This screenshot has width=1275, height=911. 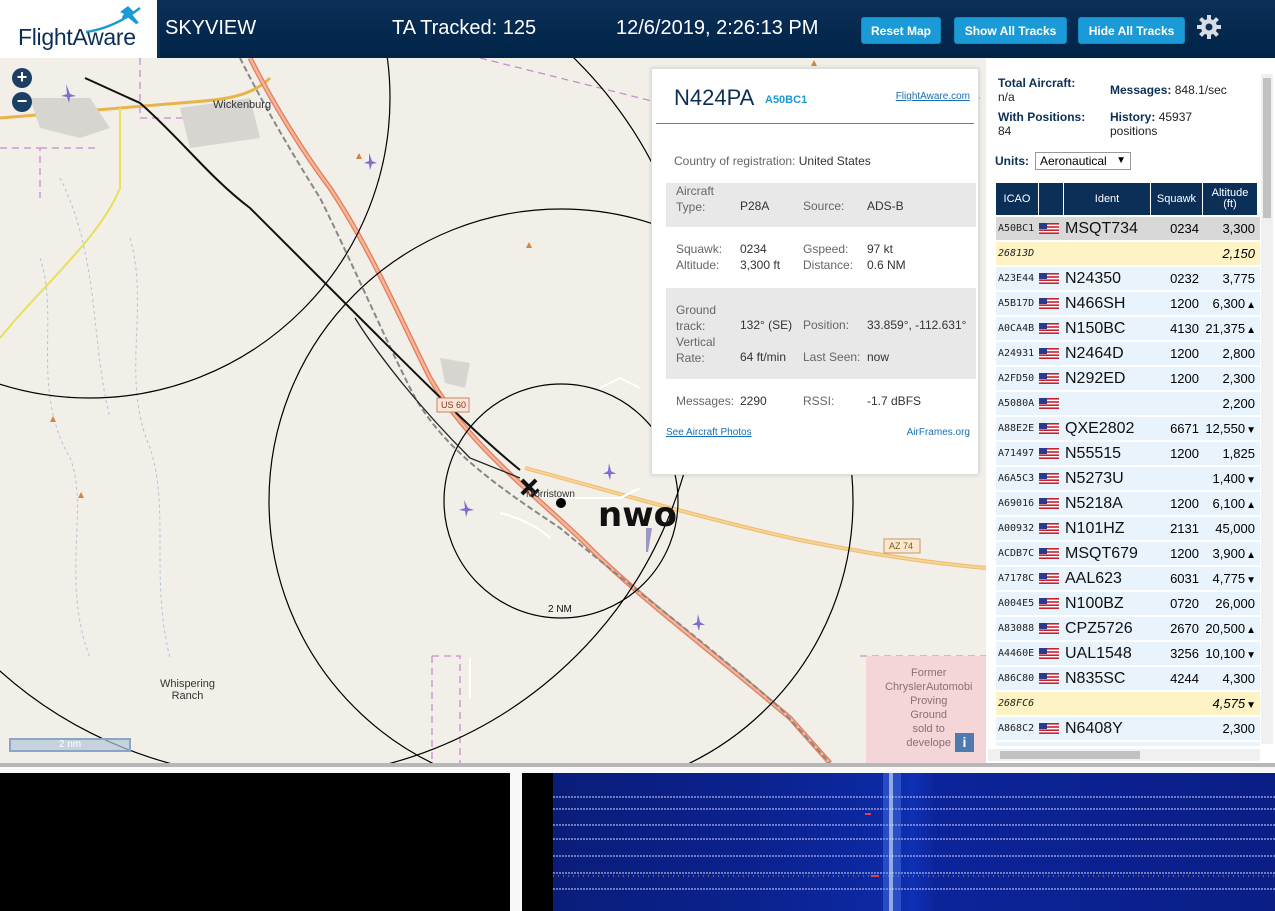 I want to click on map-label-whispering-ranch: Whispering Ranch, so click(x=188, y=690).